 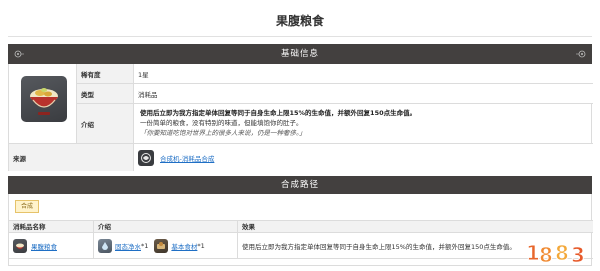 What do you see at coordinates (184, 246) in the screenshot?
I see `material-link: 基本食材` at bounding box center [184, 246].